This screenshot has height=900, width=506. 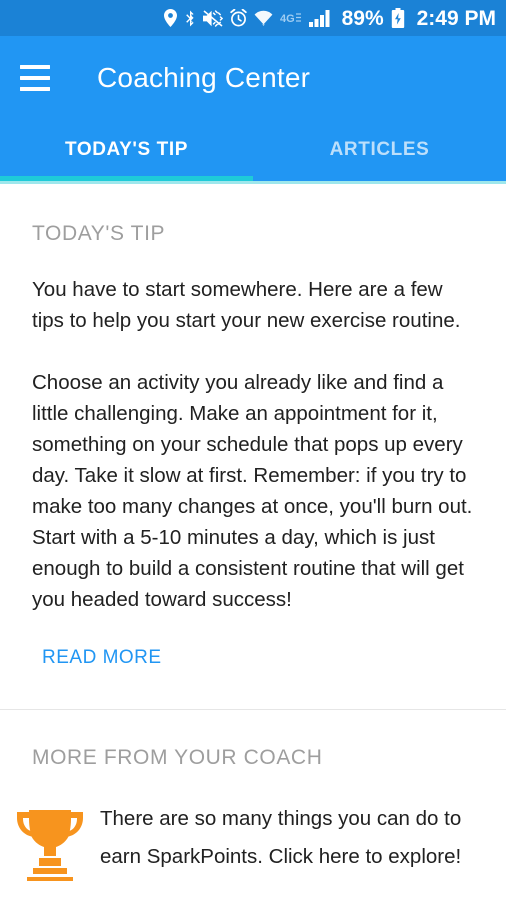 What do you see at coordinates (102, 658) in the screenshot?
I see `read-more-button: READ MORE` at bounding box center [102, 658].